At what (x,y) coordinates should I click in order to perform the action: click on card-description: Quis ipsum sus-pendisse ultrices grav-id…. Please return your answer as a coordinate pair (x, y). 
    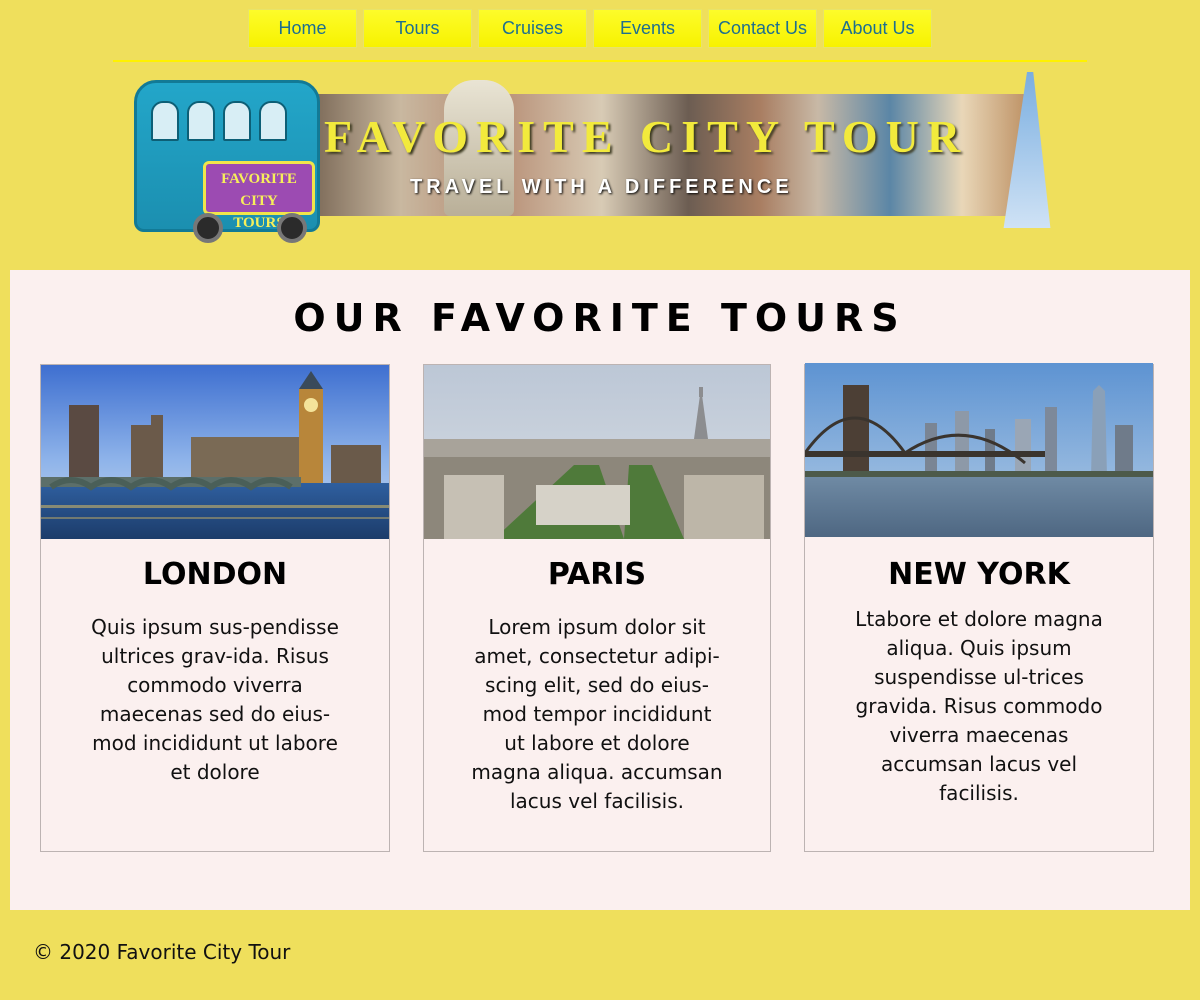
    Looking at the image, I should click on (215, 699).